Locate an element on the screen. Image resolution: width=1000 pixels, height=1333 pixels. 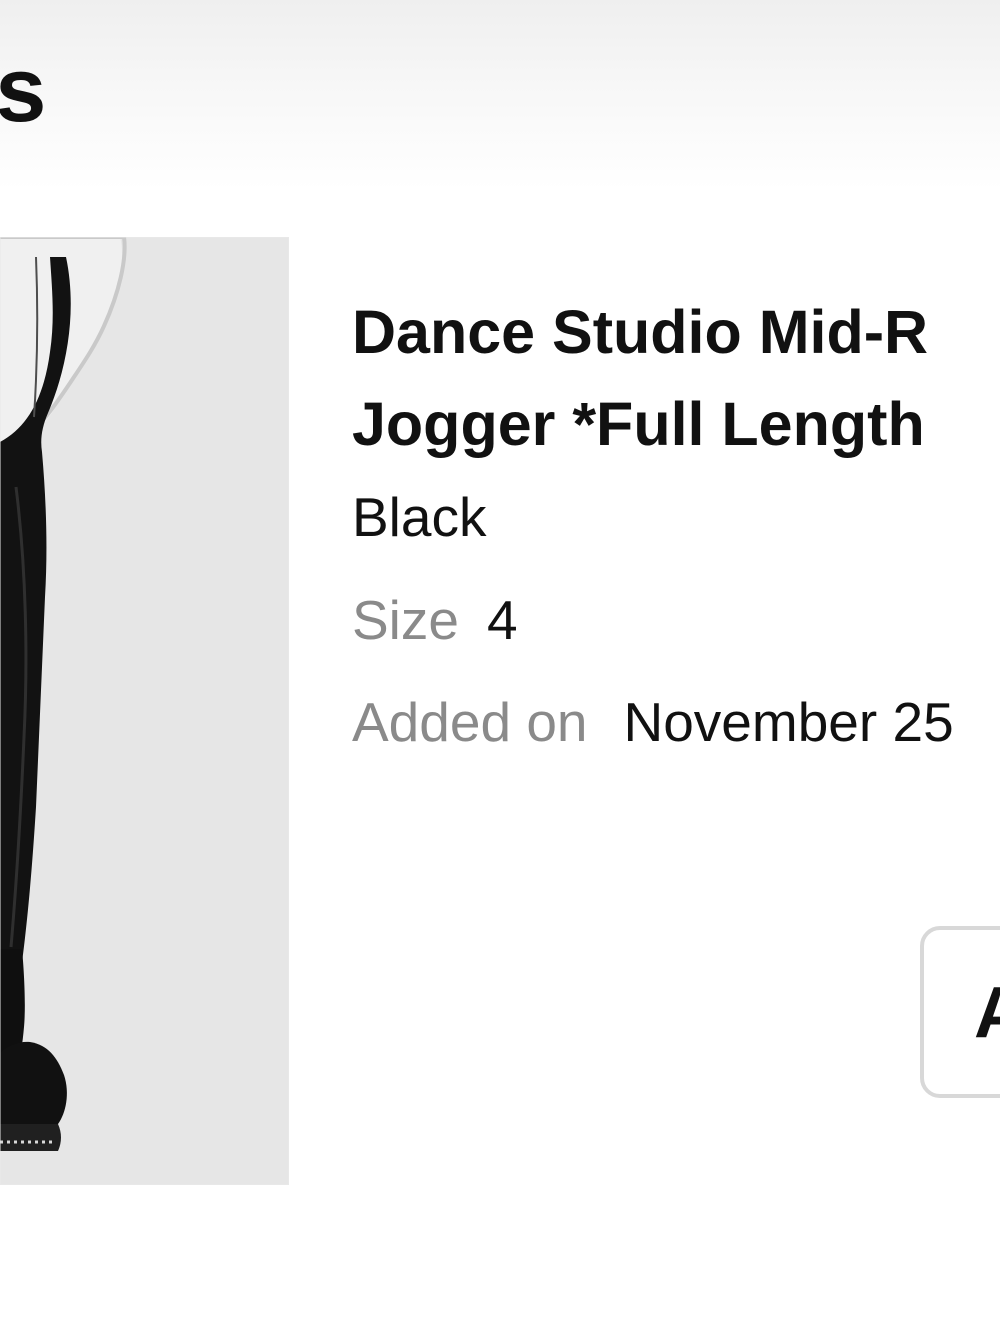
size-label: Size is located at coordinates (405, 620).